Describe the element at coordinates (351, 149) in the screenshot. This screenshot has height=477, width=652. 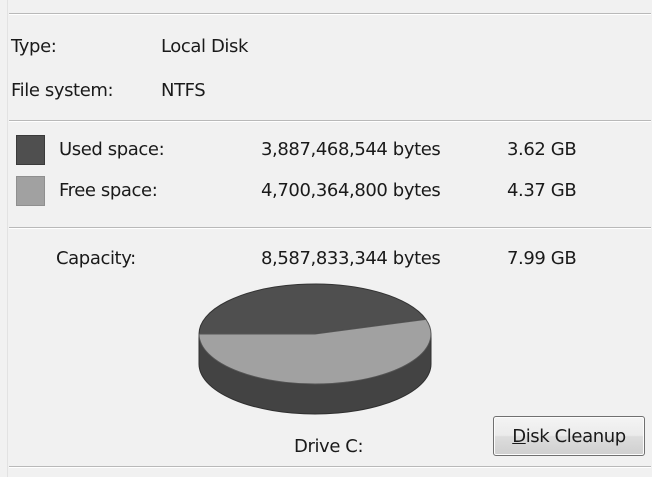
I see `used-space-bytes: 3,887,468,544 bytes` at that location.